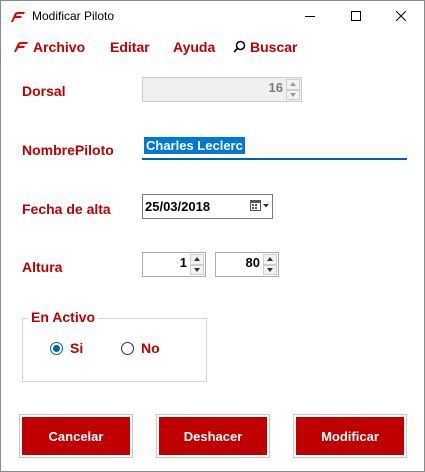  What do you see at coordinates (356, 16) in the screenshot?
I see `maximize-button` at bounding box center [356, 16].